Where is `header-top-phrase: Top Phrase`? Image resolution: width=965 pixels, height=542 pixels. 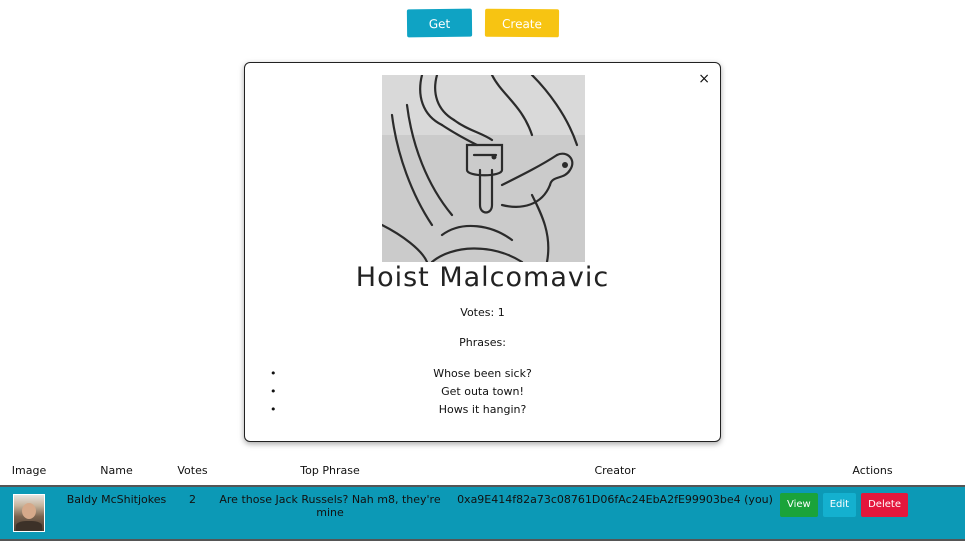 header-top-phrase: Top Phrase is located at coordinates (330, 471).